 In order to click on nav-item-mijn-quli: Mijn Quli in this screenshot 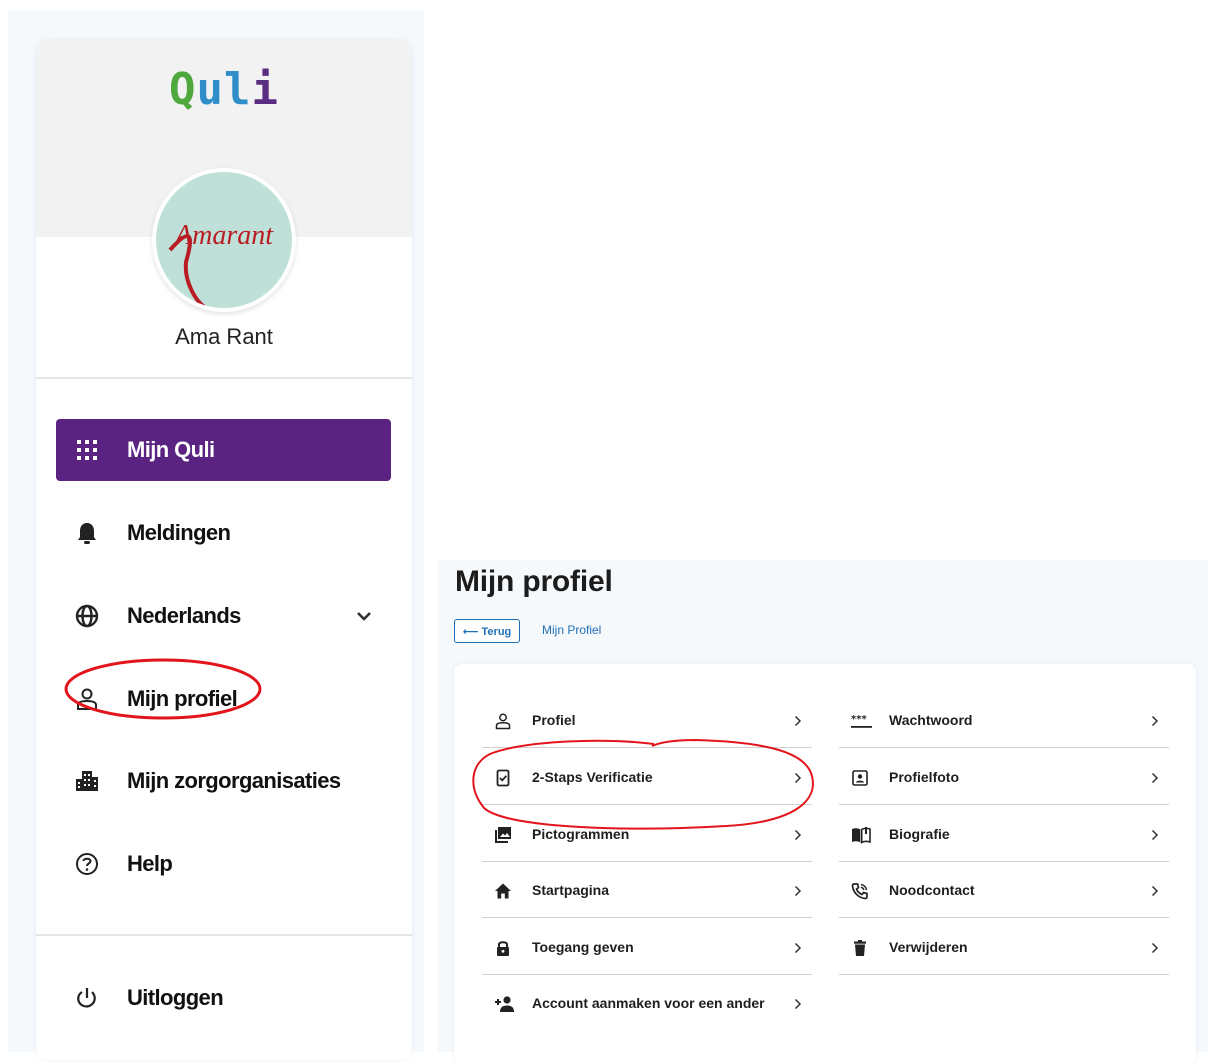, I will do `click(223, 450)`.